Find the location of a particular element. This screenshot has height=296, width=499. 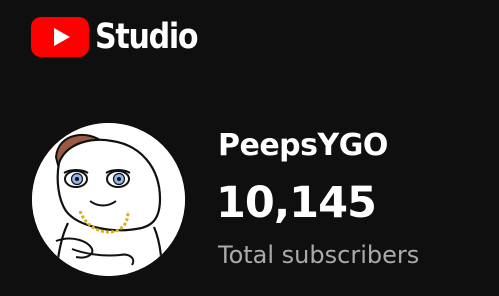

subscriber-label: Total subscribers is located at coordinates (319, 255).